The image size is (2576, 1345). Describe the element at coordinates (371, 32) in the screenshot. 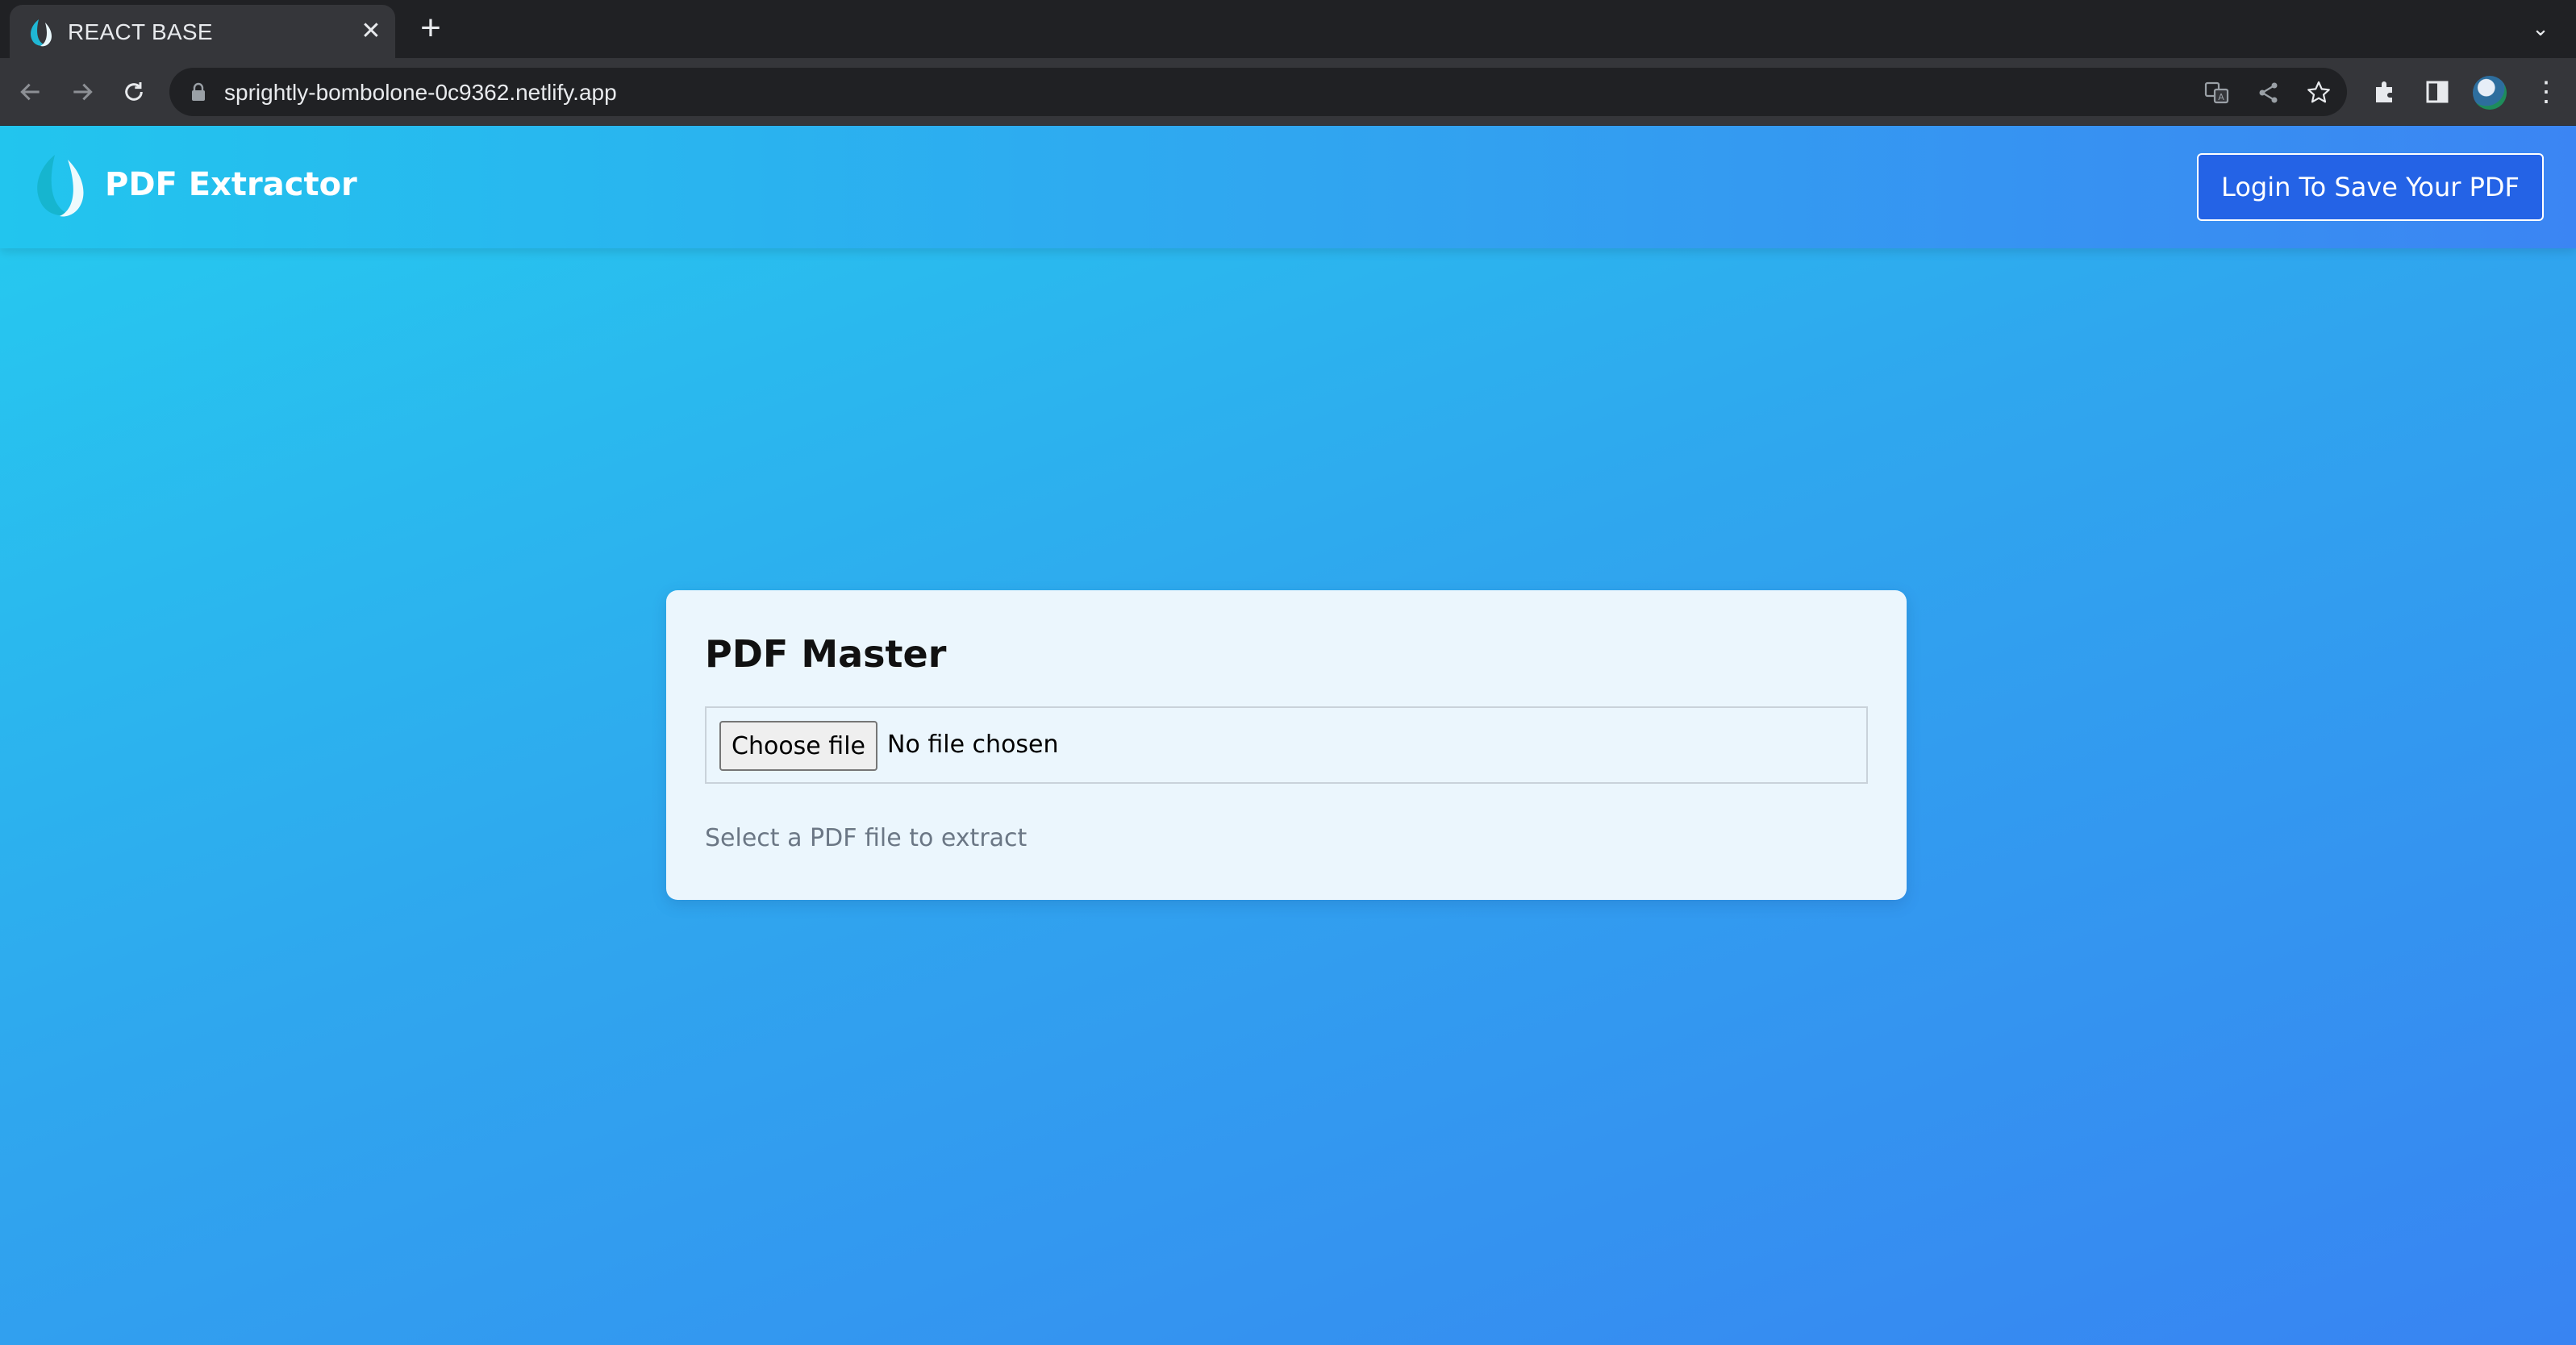

I see `close-tab-icon: ✕` at that location.